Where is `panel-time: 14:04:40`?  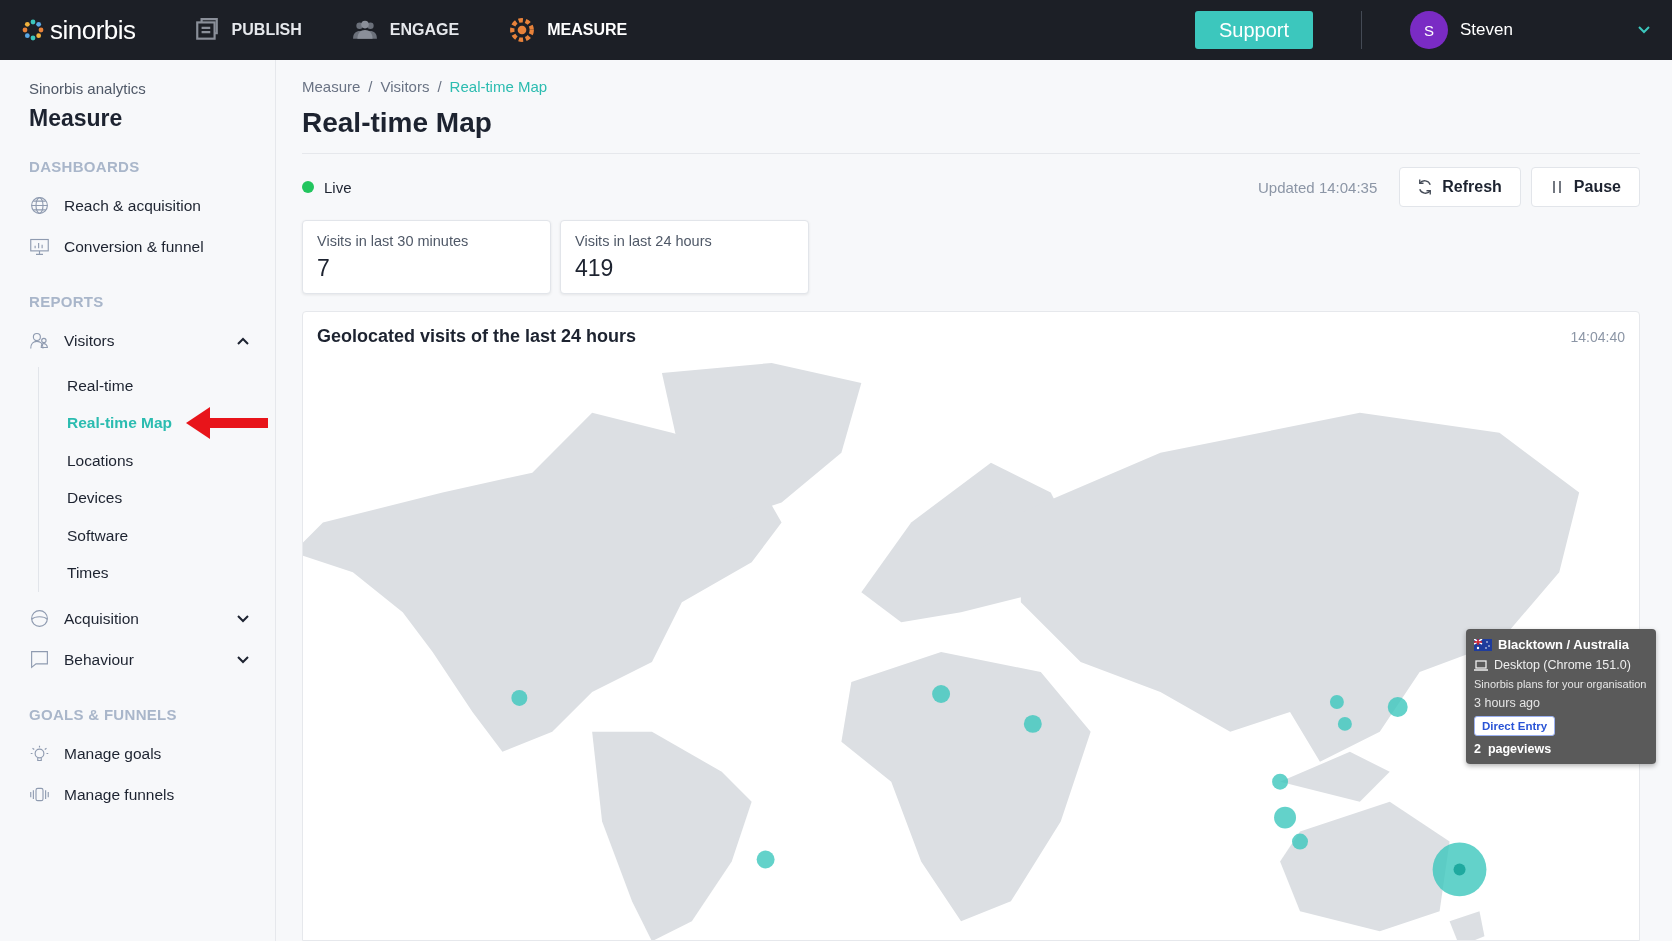
panel-time: 14:04:40 is located at coordinates (1597, 336).